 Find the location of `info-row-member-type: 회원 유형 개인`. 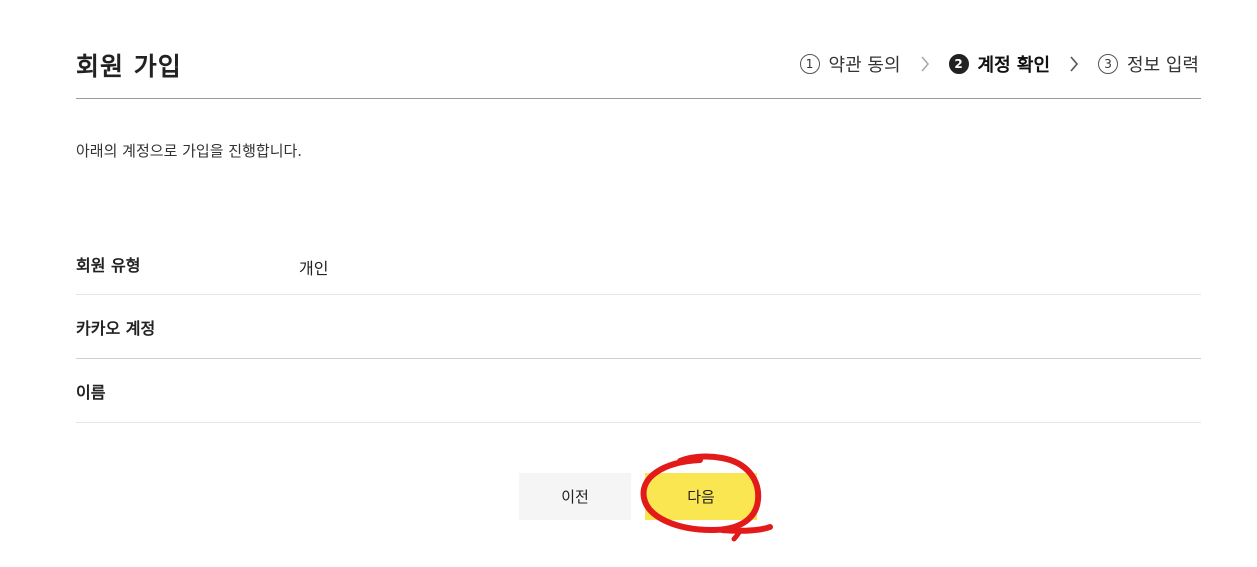

info-row-member-type: 회원 유형 개인 is located at coordinates (638, 262).